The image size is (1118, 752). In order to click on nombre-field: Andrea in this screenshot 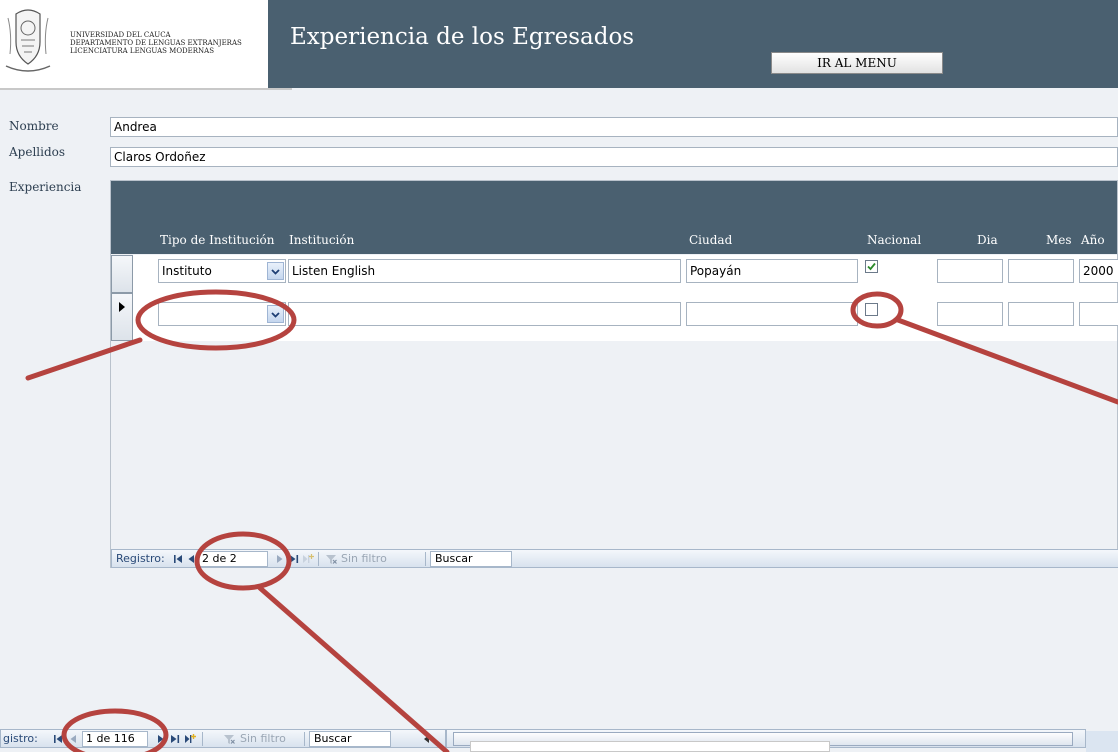, I will do `click(614, 127)`.